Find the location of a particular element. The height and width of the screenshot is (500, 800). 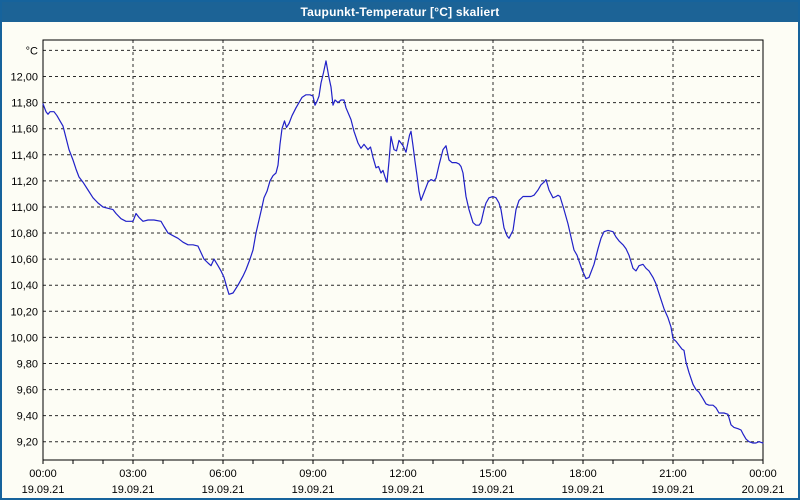

y-tick-label: 9,20 is located at coordinates (27, 443).